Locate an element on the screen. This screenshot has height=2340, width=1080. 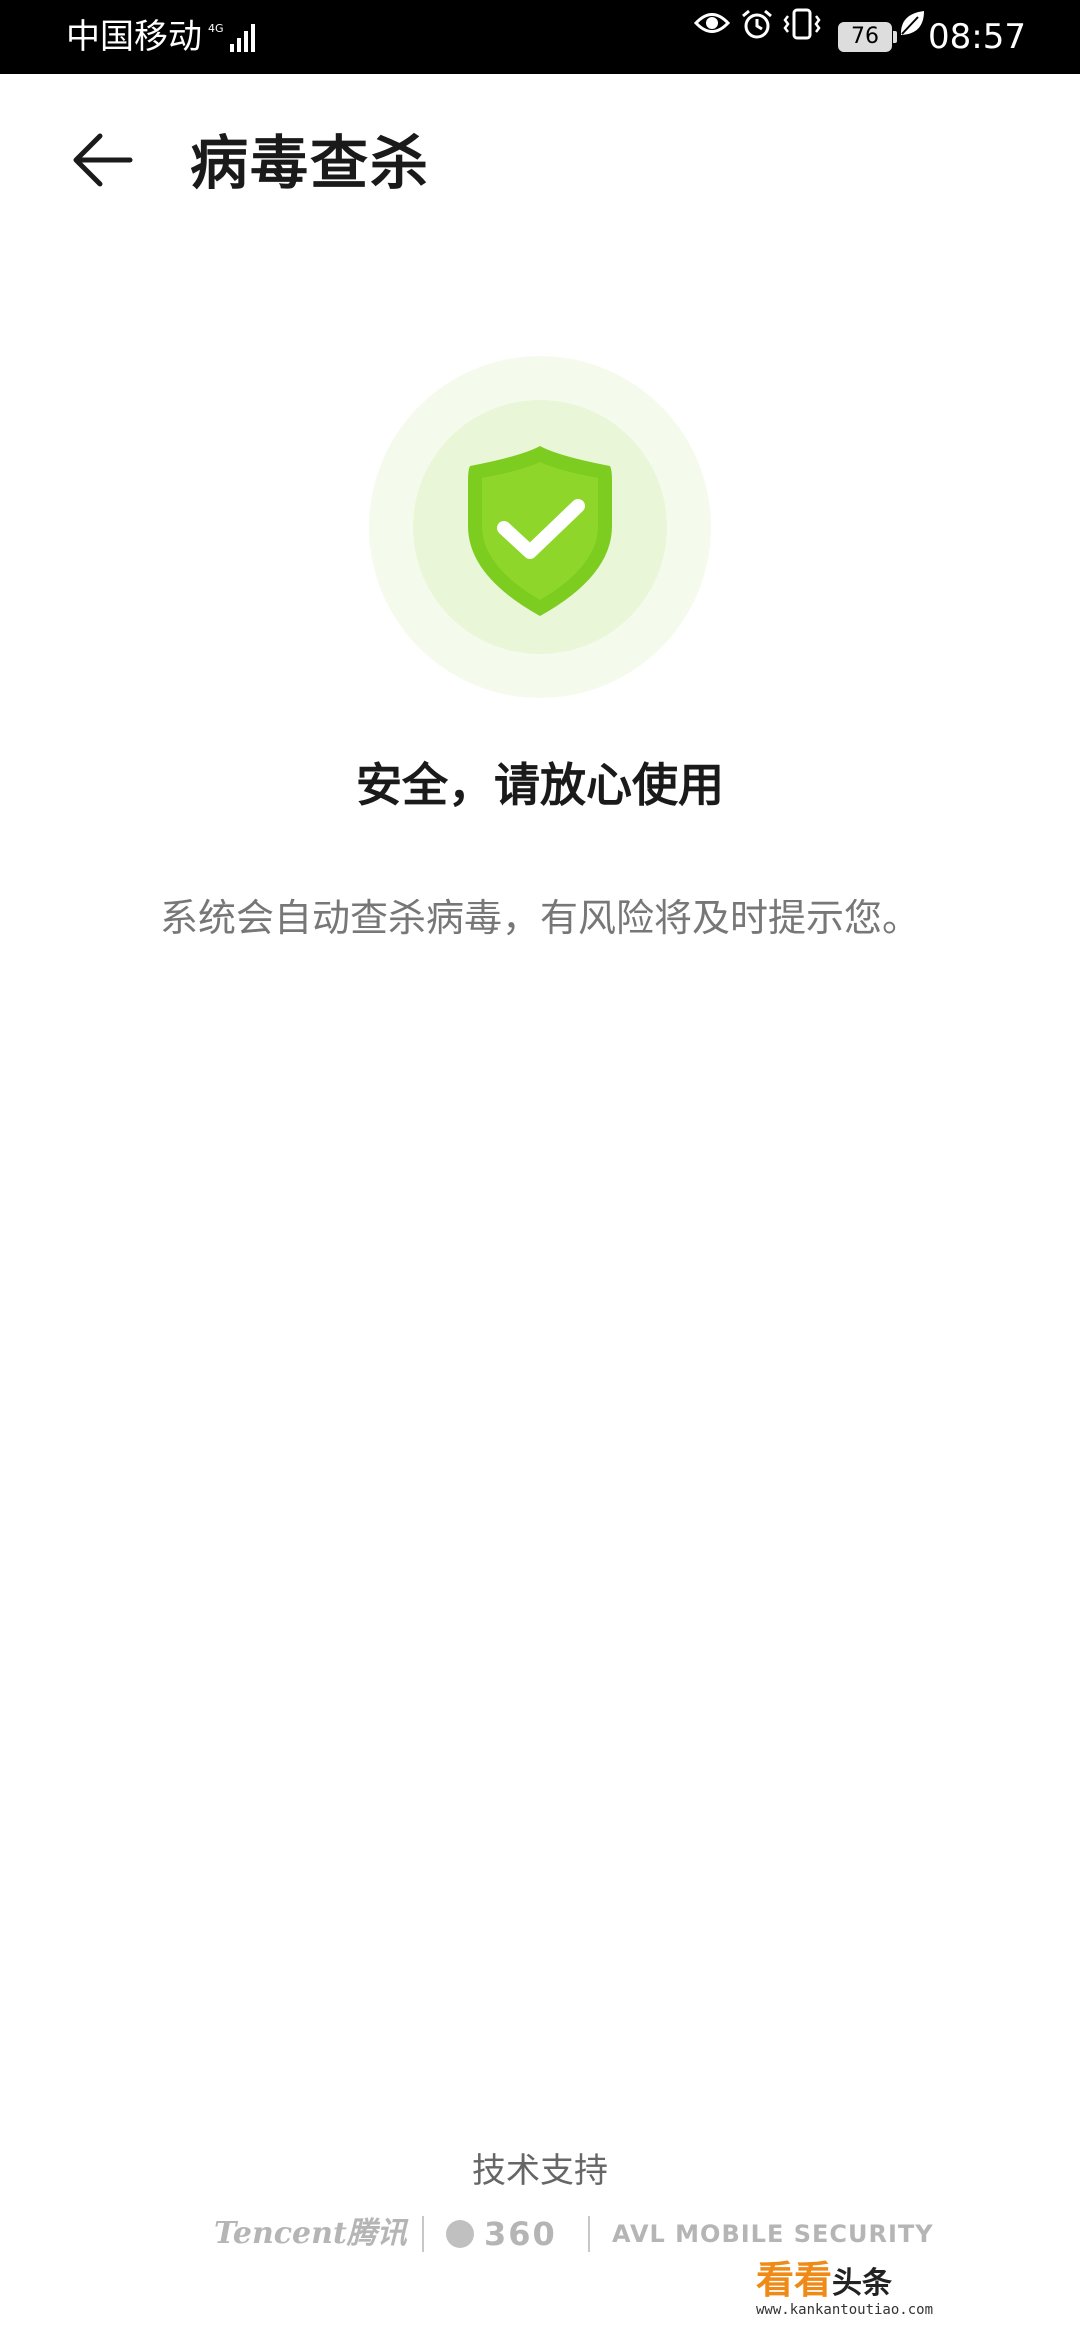
arrow-left-icon is located at coordinates (103, 160).